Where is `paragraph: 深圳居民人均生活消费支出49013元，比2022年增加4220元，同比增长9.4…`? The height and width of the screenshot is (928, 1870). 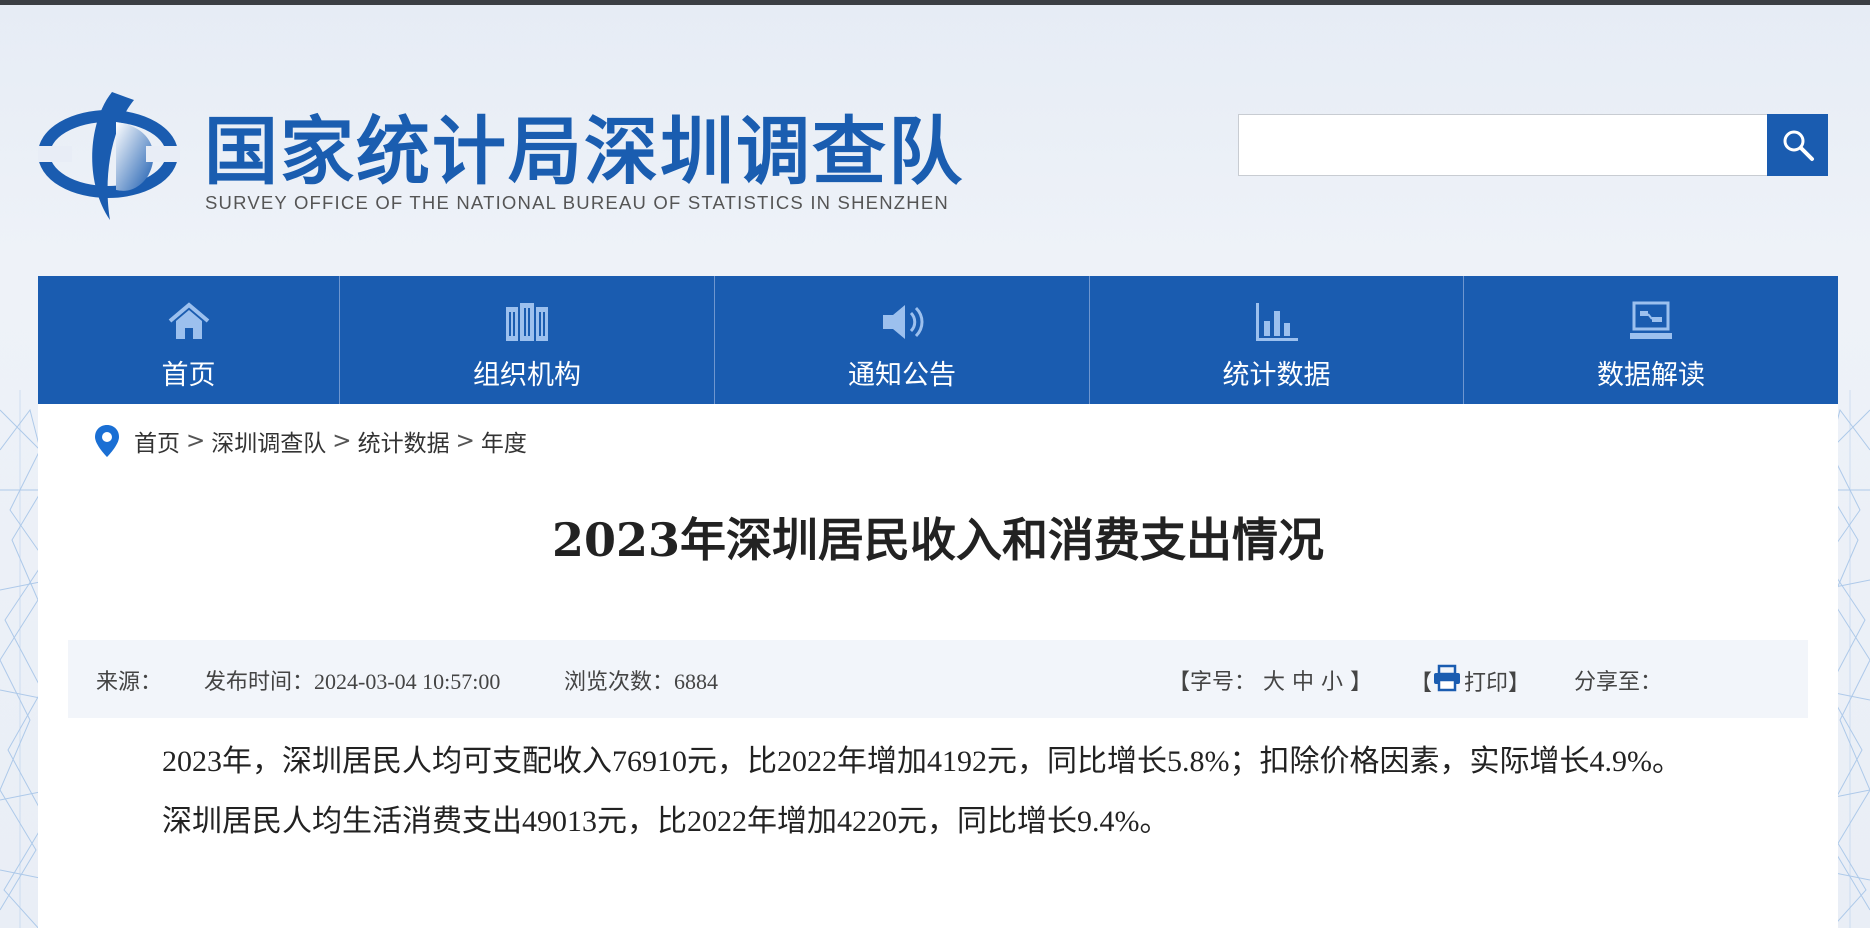 paragraph: 深圳居民人均生活消费支出49013元，比2022年增加4220元，同比增长9.4… is located at coordinates (666, 821).